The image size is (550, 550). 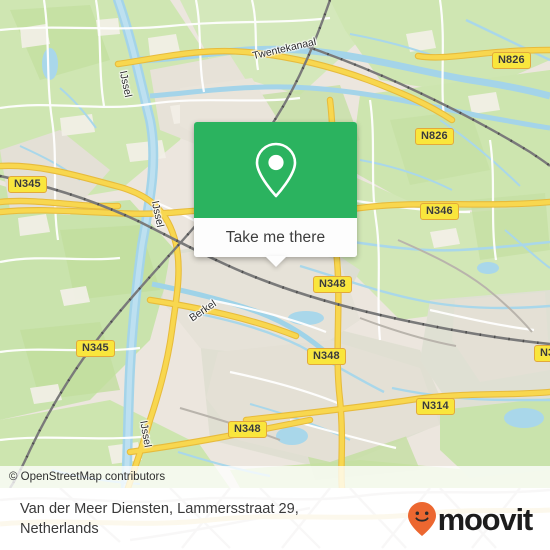 I want to click on map-attribution-bar: © OpenStreetMap contributors, so click(x=275, y=477).